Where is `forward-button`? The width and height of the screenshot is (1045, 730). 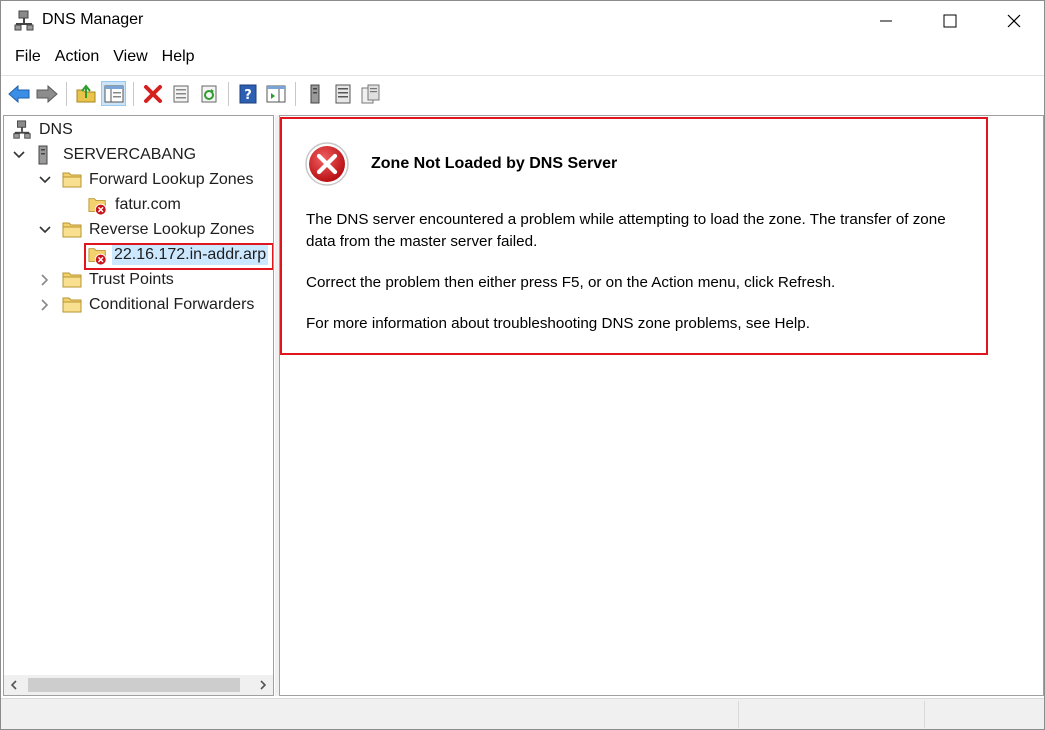 forward-button is located at coordinates (46, 93).